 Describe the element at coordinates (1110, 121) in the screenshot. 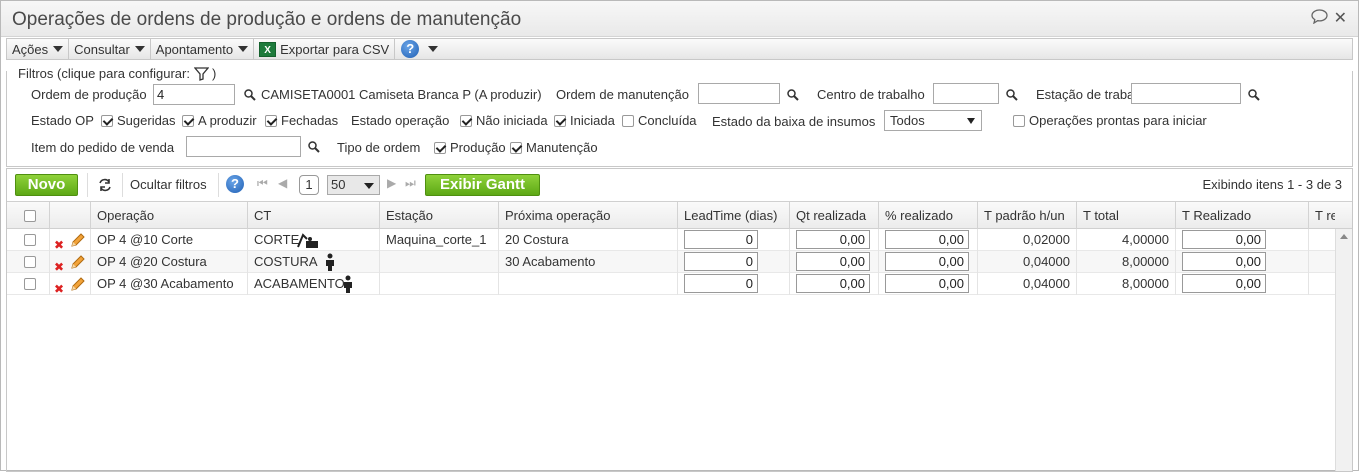

I see `operacoes-prontas: Operações prontas para iniciar` at that location.